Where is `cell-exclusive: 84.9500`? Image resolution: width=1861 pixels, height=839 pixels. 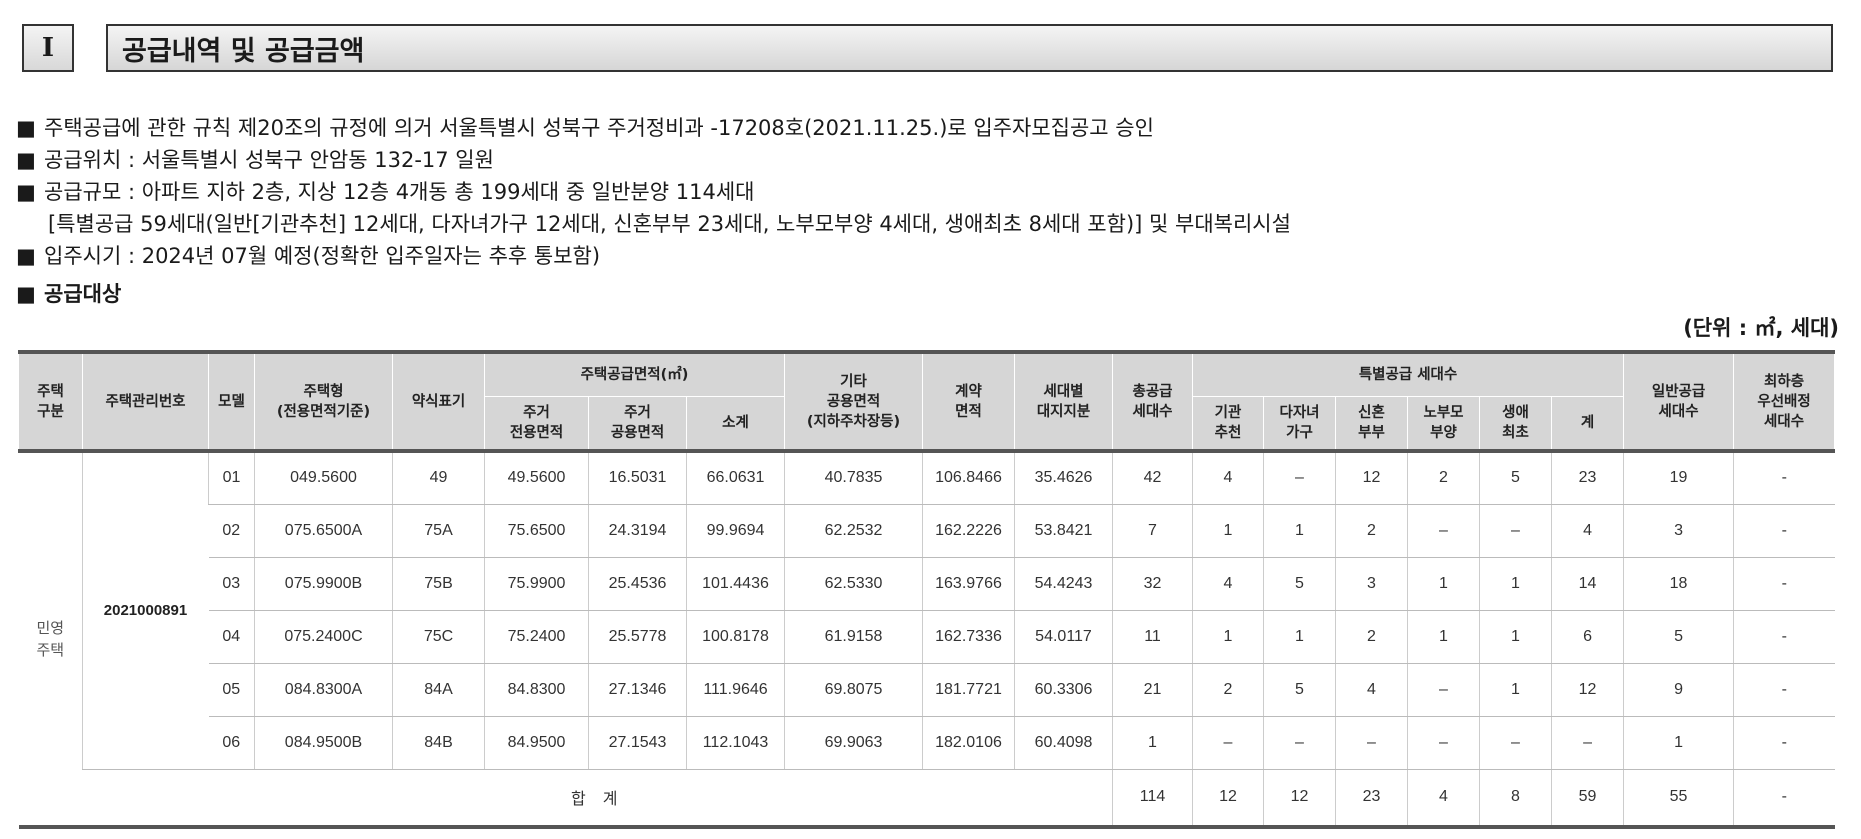
cell-exclusive: 84.9500 is located at coordinates (536, 743).